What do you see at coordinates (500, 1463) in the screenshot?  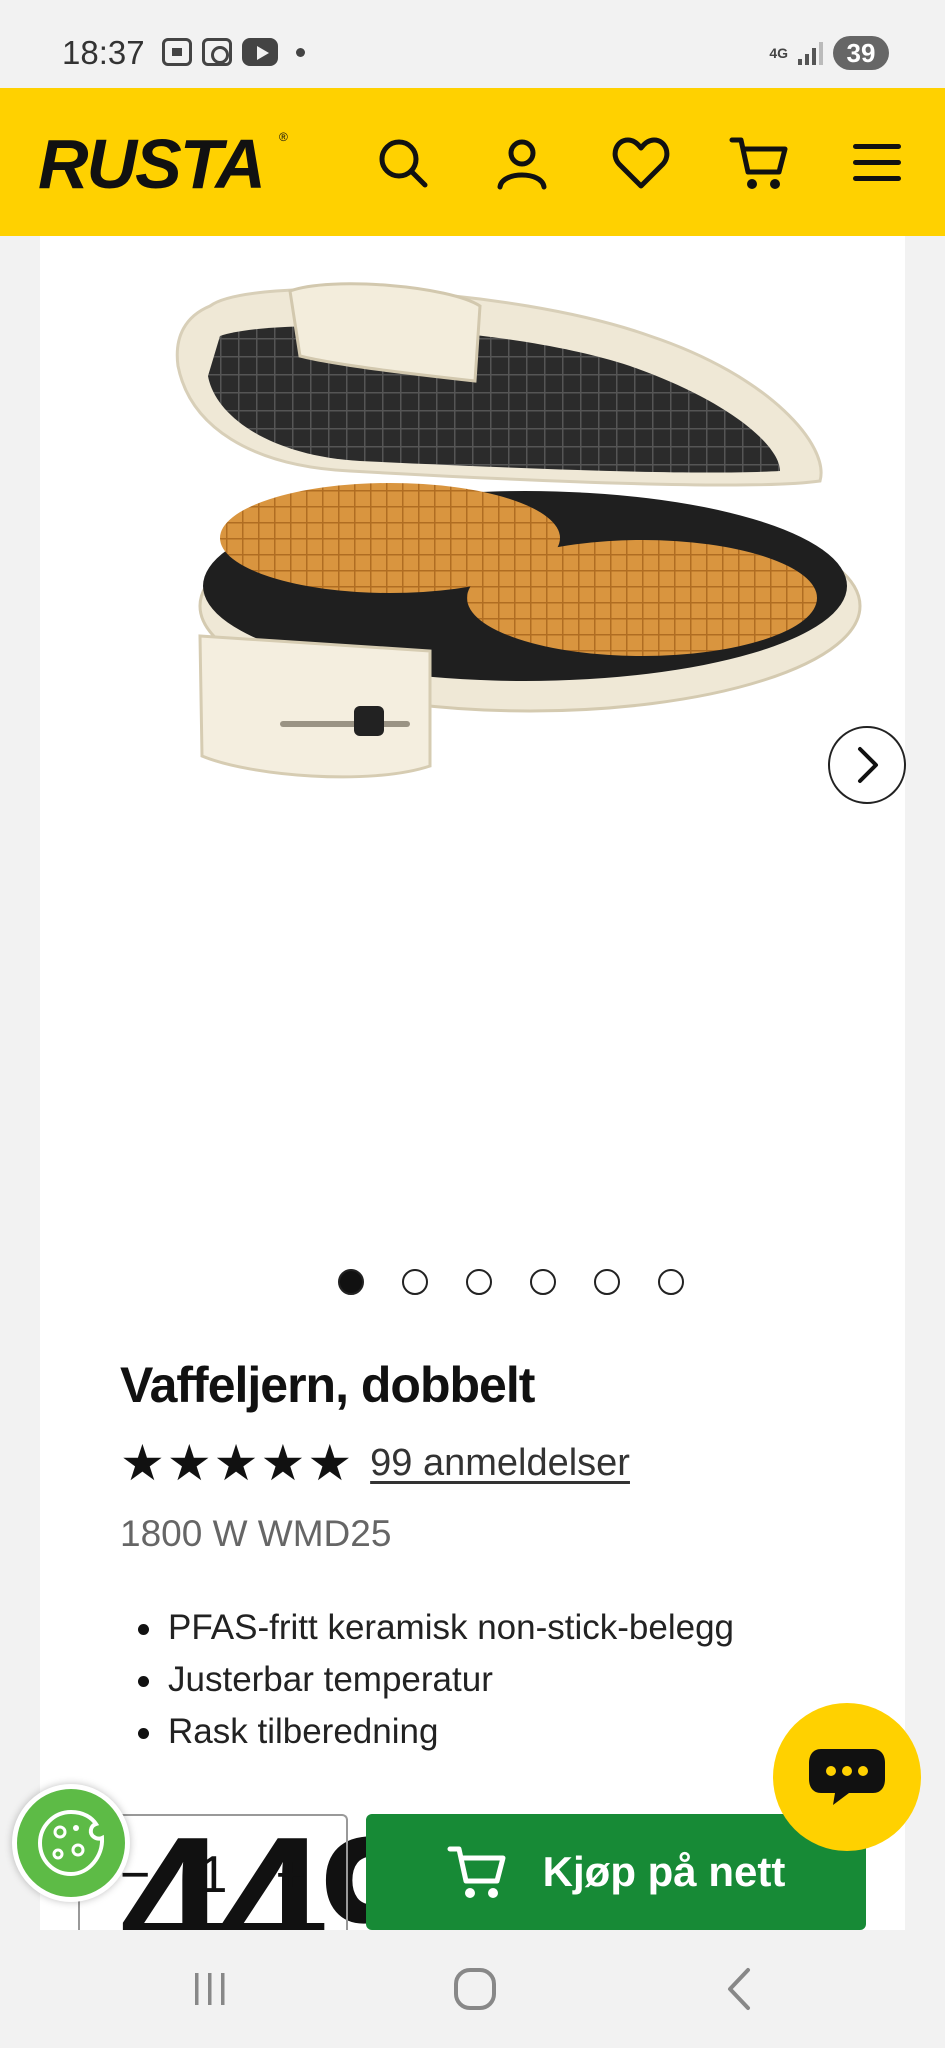 I see `reviews-link: 99 anmeldelser` at bounding box center [500, 1463].